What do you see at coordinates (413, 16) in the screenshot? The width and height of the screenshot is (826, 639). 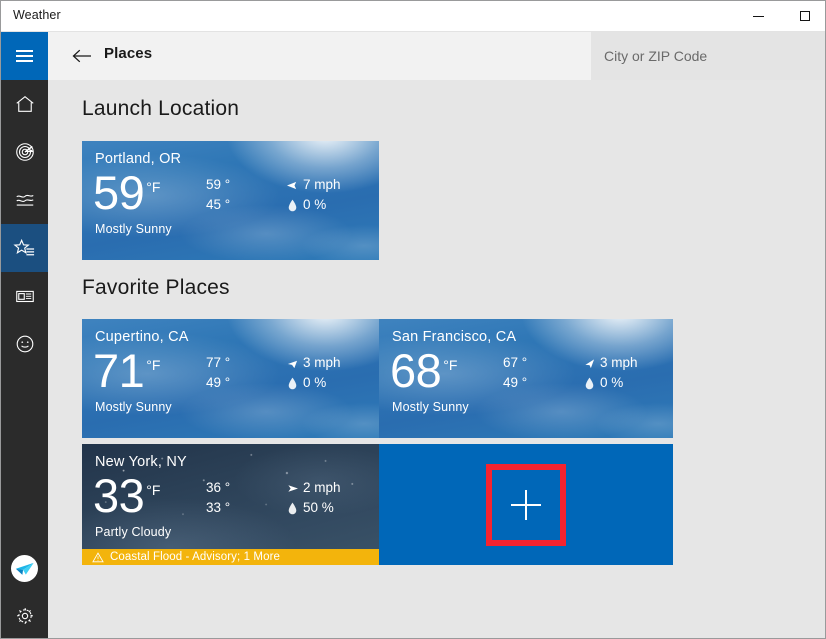 I see `titlebar: Weather` at bounding box center [413, 16].